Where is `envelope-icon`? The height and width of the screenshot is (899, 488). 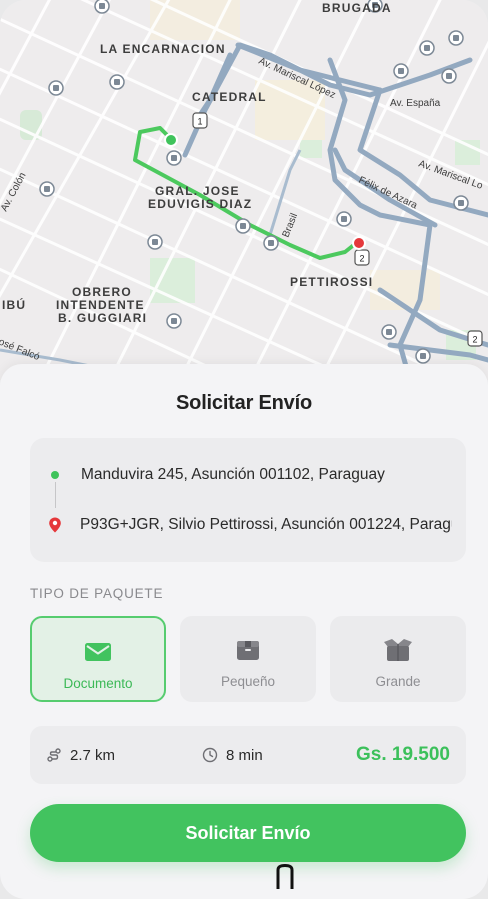
envelope-icon is located at coordinates (98, 652).